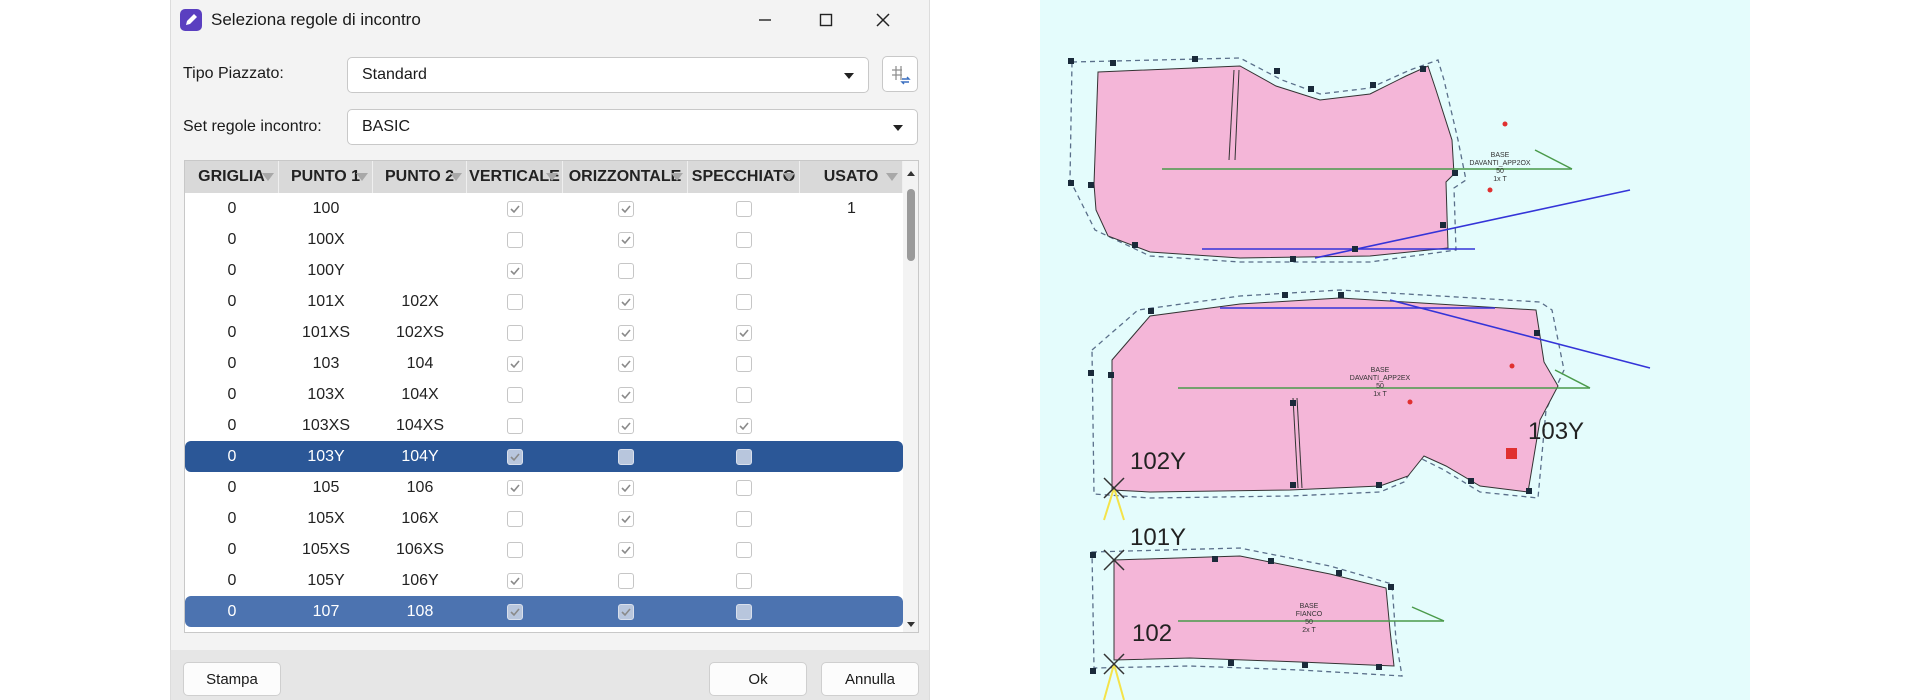  What do you see at coordinates (544, 549) in the screenshot?
I see `table-row: 0 105XS 106XS` at bounding box center [544, 549].